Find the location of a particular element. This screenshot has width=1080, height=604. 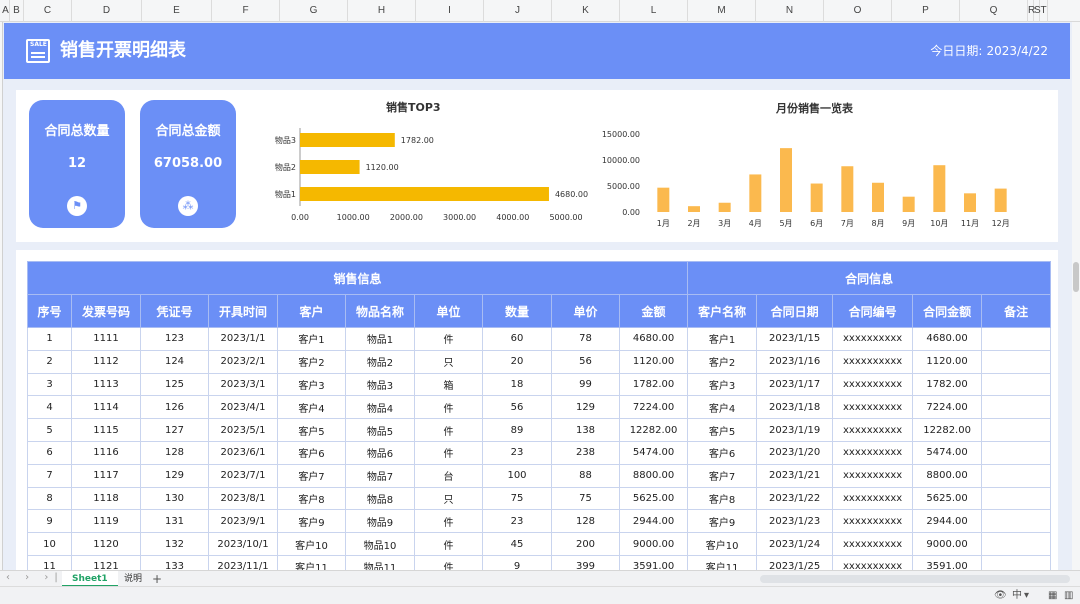

table-cell: 2023/10/1 is located at coordinates (243, 544).